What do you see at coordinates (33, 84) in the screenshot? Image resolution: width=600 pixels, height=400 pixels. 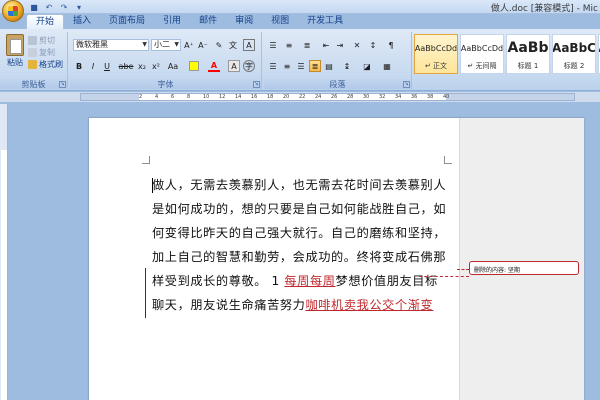 I see `clipboard-group-label: 剪贴板` at bounding box center [33, 84].